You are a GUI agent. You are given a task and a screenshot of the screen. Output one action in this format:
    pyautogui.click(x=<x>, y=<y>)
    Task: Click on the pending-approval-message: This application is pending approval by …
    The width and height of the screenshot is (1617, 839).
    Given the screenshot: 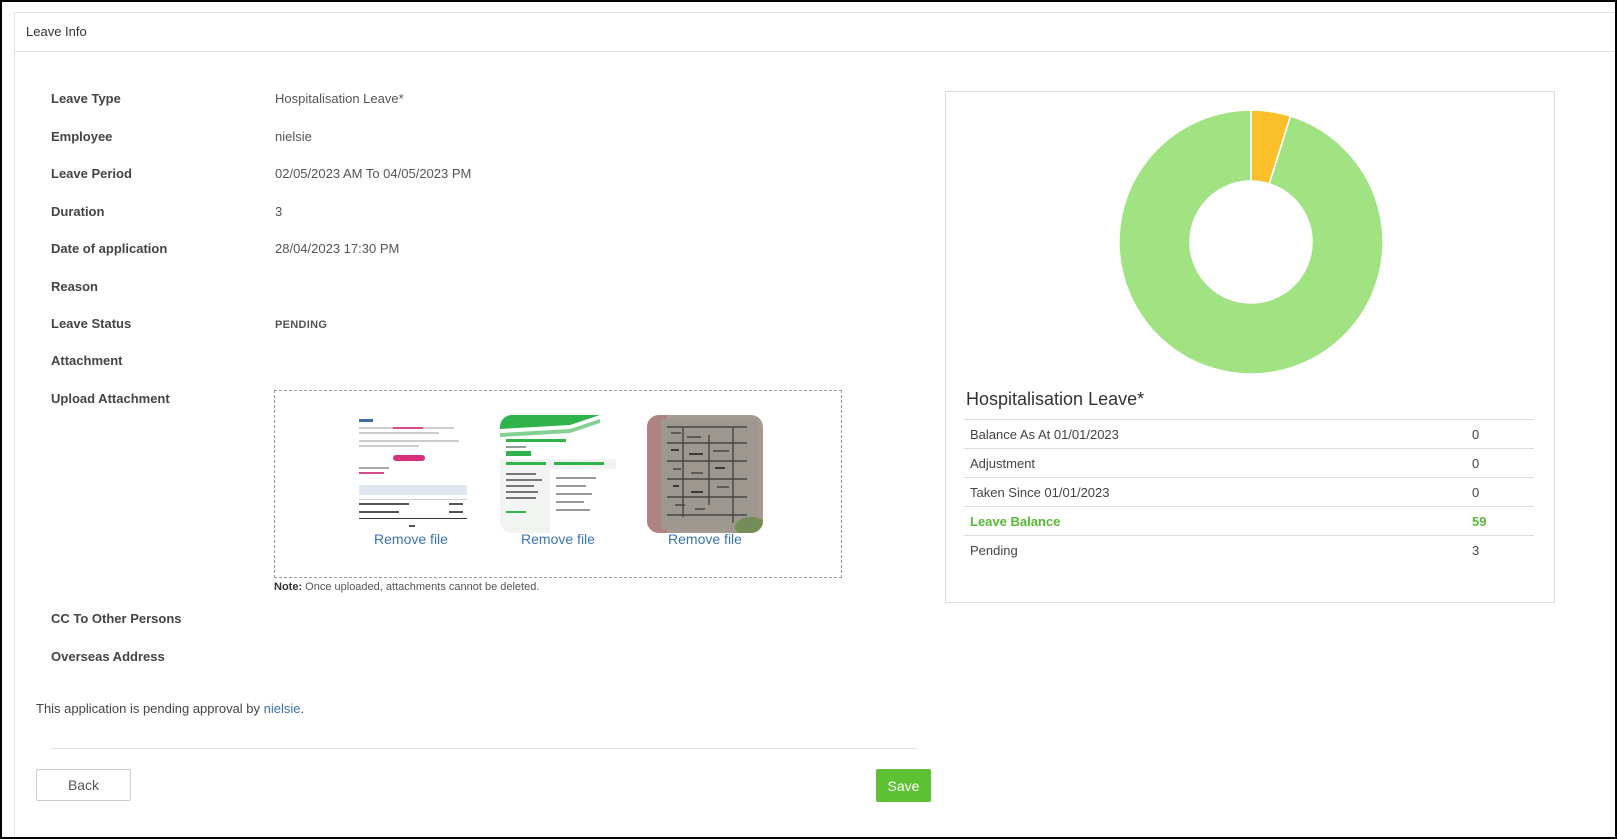 What is the action you would take?
    pyautogui.click(x=170, y=708)
    